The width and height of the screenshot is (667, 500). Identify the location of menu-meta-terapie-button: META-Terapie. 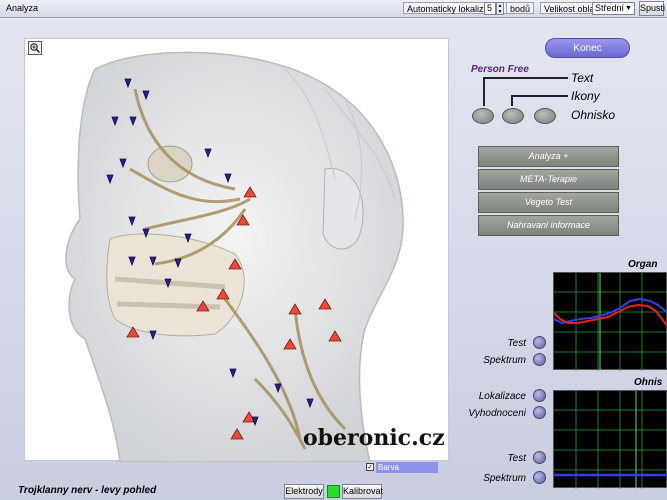
(548, 179).